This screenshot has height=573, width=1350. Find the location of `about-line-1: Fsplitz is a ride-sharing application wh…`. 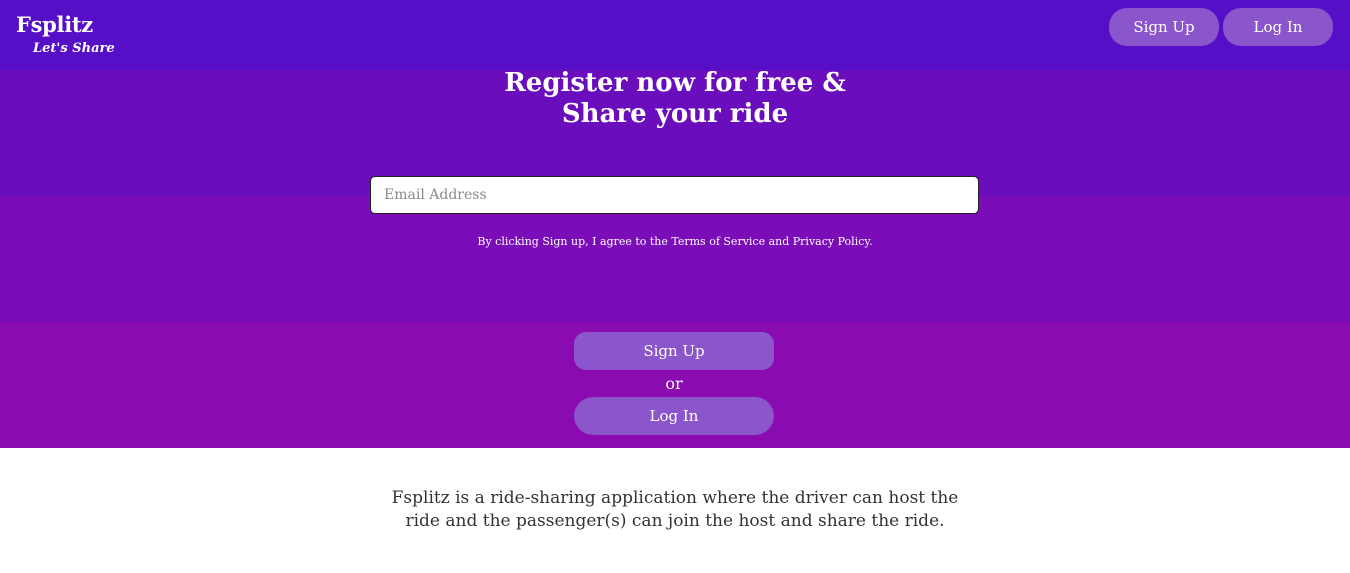

about-line-1: Fsplitz is a ride-sharing application wh… is located at coordinates (675, 498).